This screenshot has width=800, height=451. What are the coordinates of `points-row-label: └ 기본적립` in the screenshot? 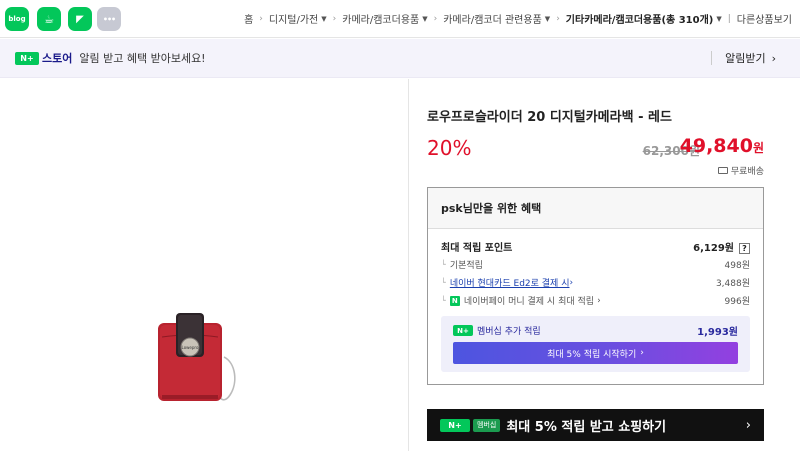 It's located at (462, 264).